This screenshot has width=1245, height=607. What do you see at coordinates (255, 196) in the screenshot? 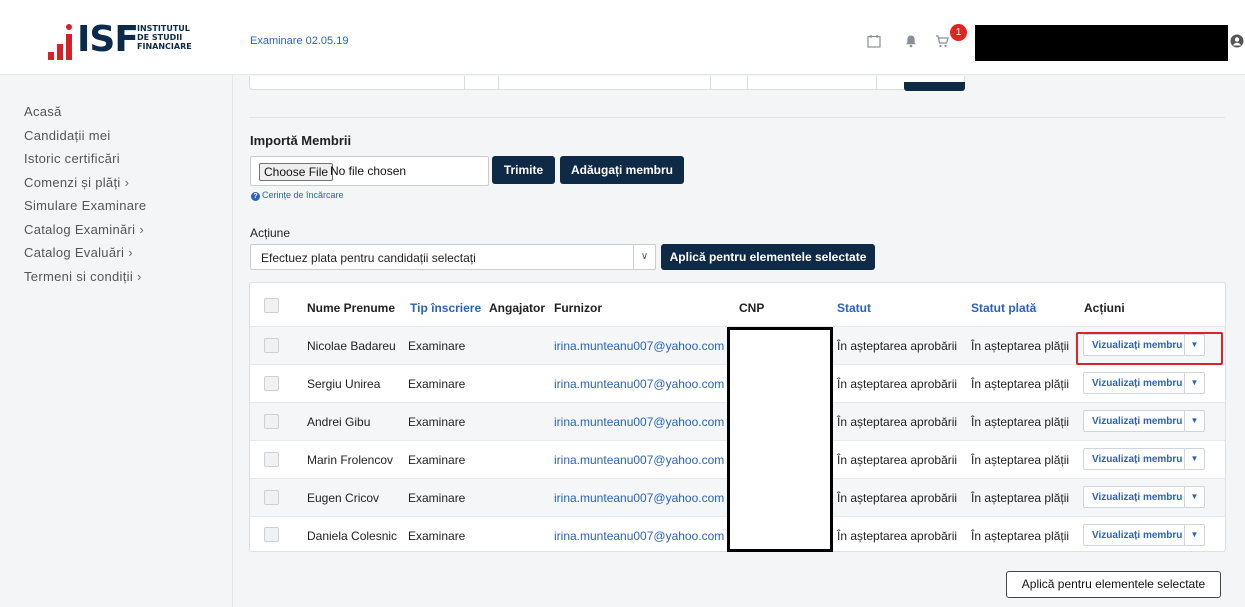
I see `question-circle-icon: ?` at bounding box center [255, 196].